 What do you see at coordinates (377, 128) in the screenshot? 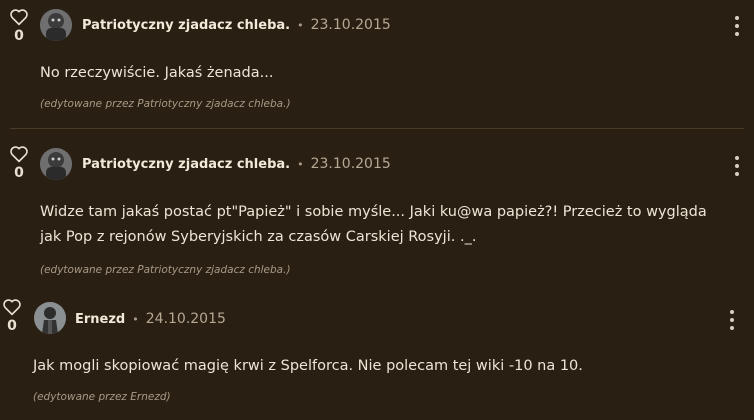
I see `divider` at bounding box center [377, 128].